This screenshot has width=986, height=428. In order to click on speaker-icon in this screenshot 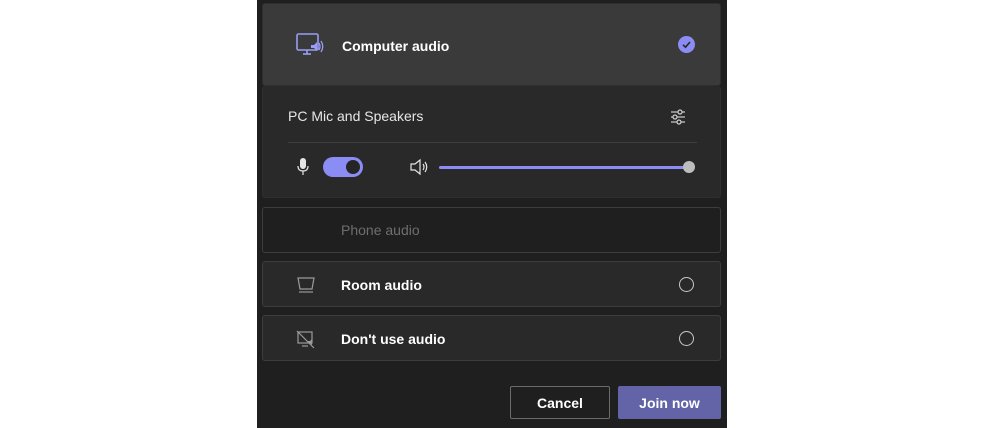, I will do `click(419, 169)`.